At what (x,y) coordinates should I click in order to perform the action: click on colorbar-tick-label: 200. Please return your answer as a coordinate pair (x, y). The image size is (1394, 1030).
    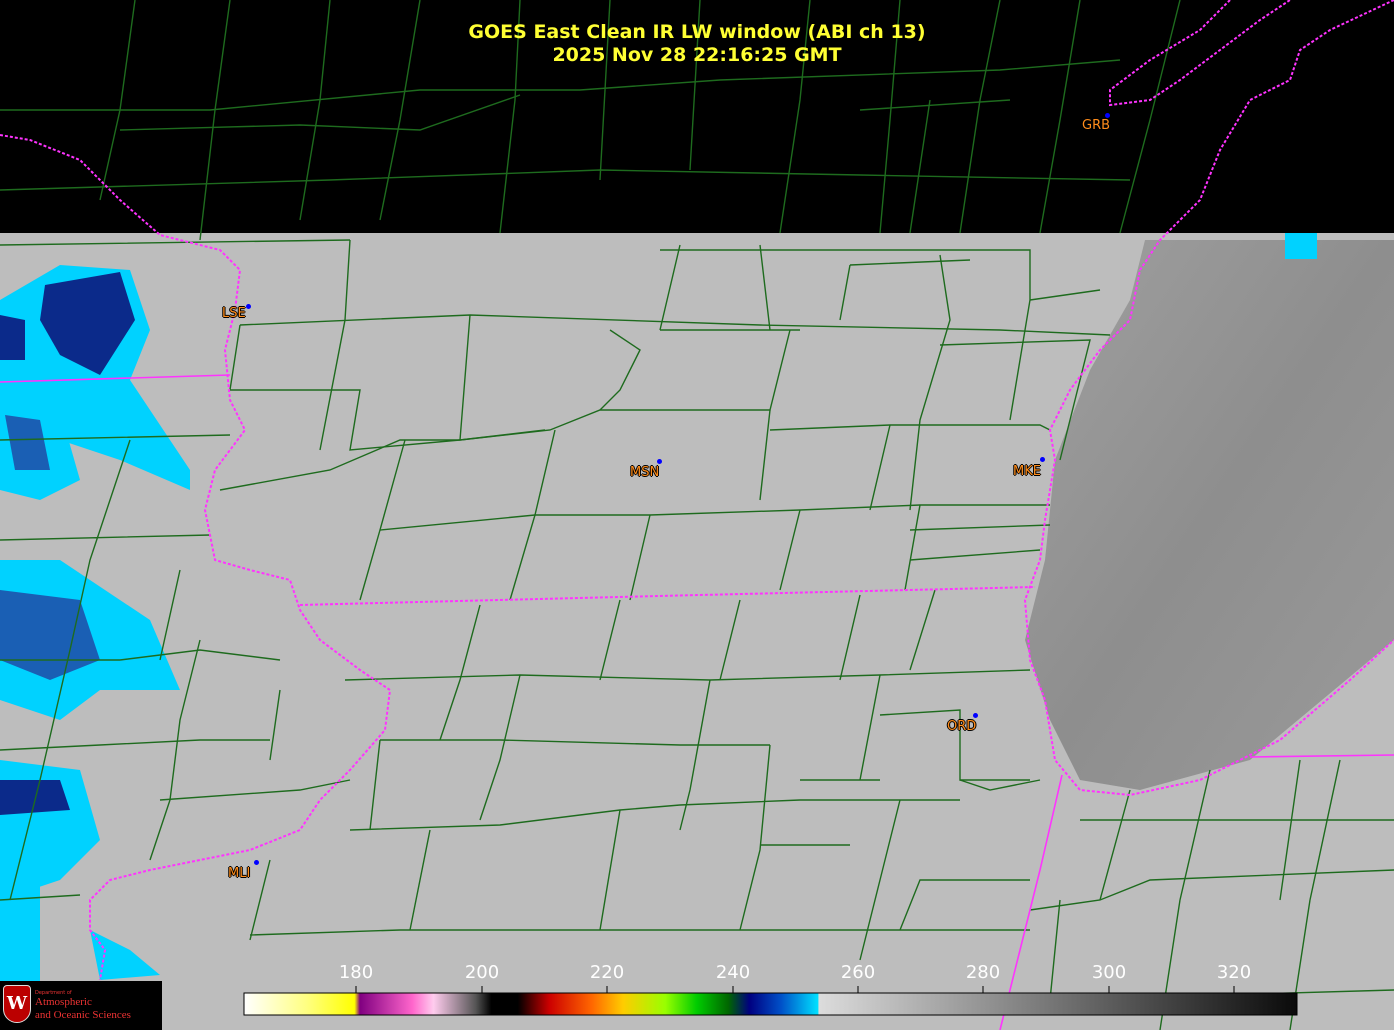
    Looking at the image, I should click on (482, 972).